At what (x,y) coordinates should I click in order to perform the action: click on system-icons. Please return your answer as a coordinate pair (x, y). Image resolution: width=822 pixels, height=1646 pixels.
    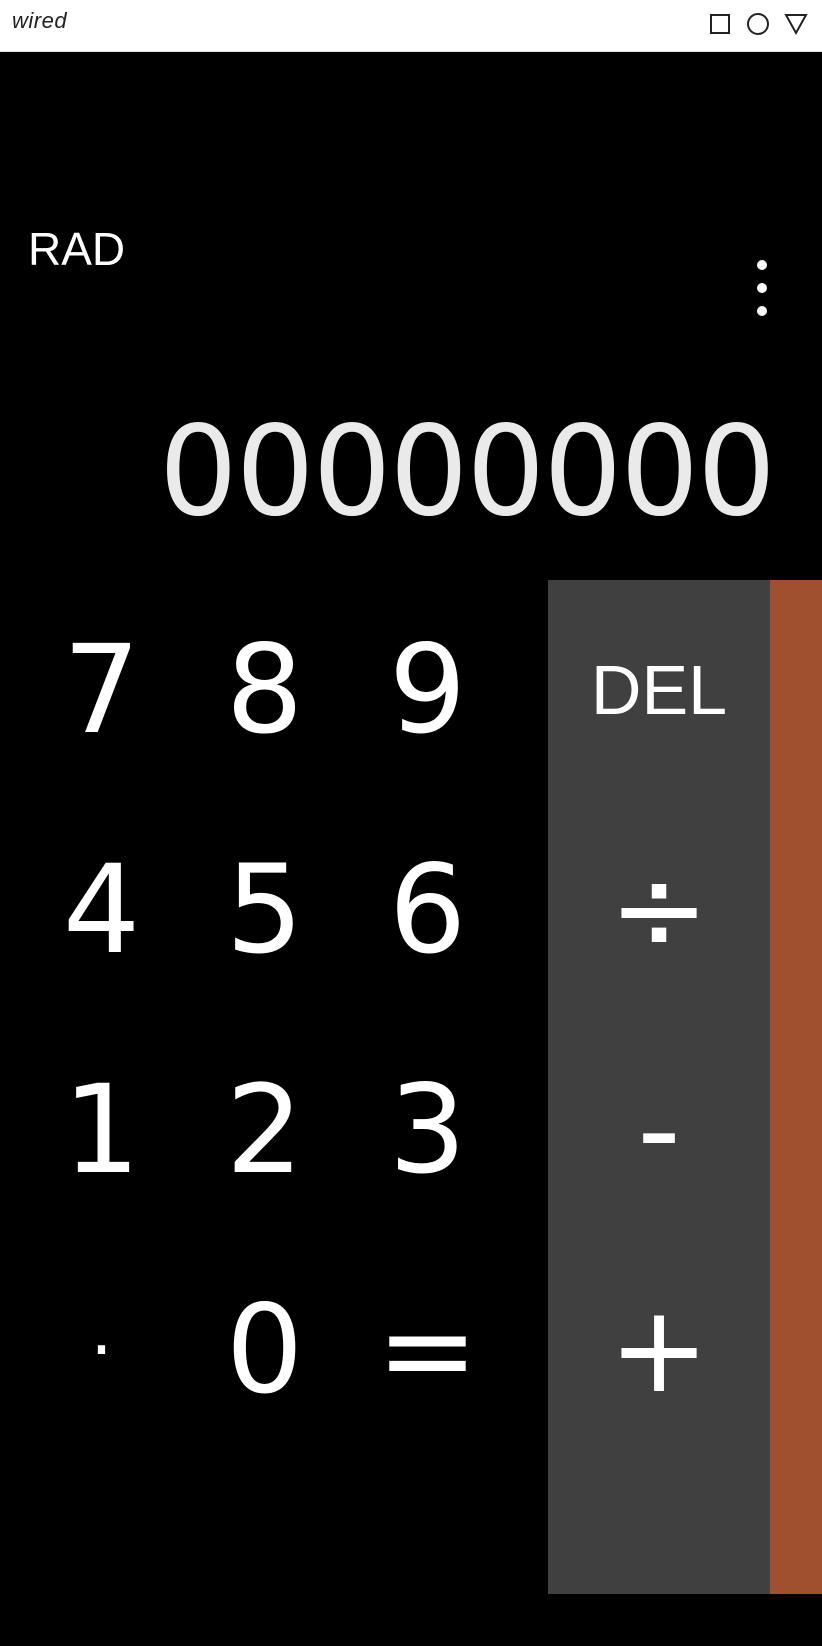
    Looking at the image, I should click on (758, 24).